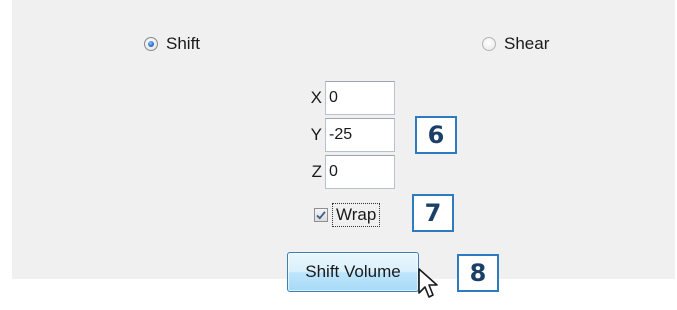 Image resolution: width=677 pixels, height=310 pixels. I want to click on shear-radio-button, so click(489, 44).